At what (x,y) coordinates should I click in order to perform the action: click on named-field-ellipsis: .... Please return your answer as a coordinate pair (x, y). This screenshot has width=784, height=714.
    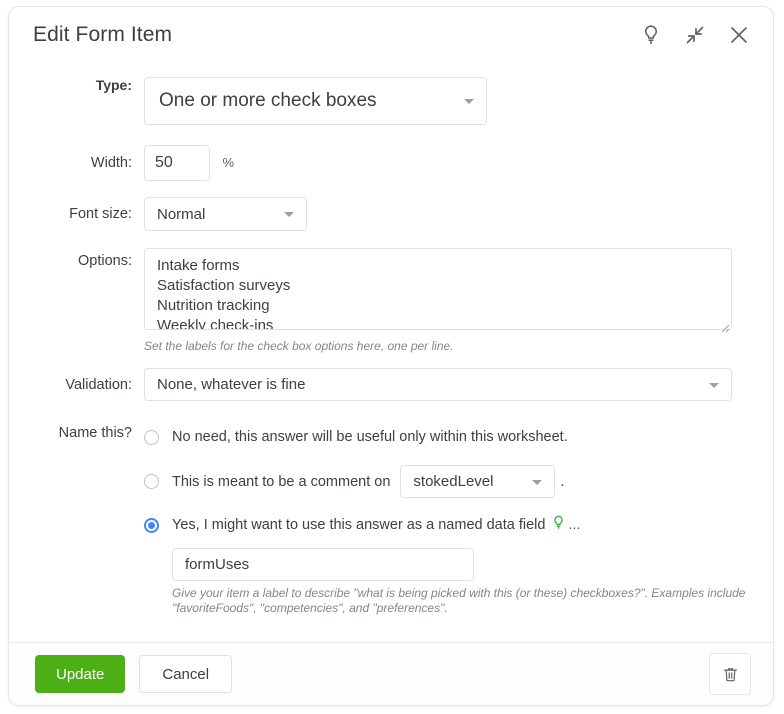
    Looking at the image, I should click on (574, 525).